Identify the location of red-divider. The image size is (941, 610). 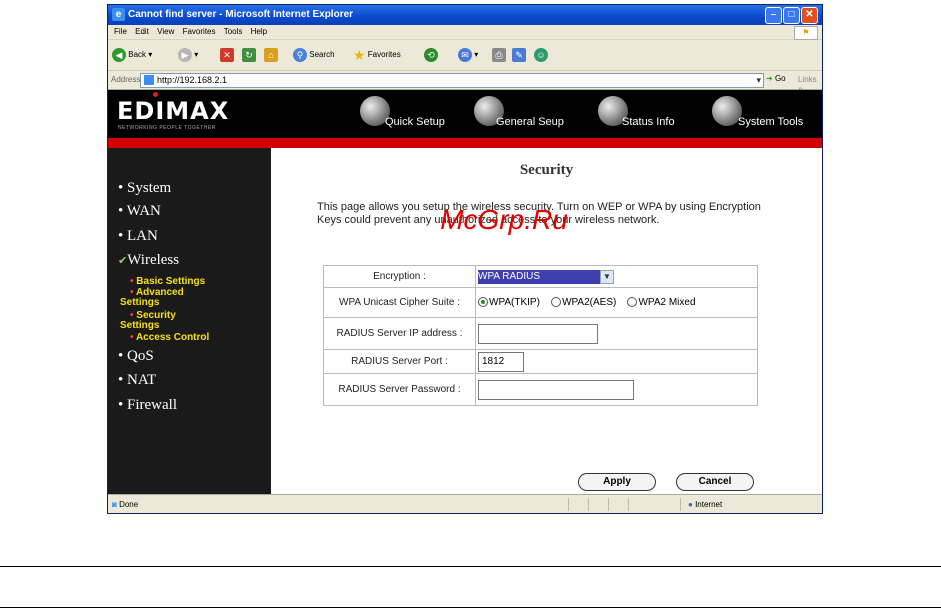
(465, 143).